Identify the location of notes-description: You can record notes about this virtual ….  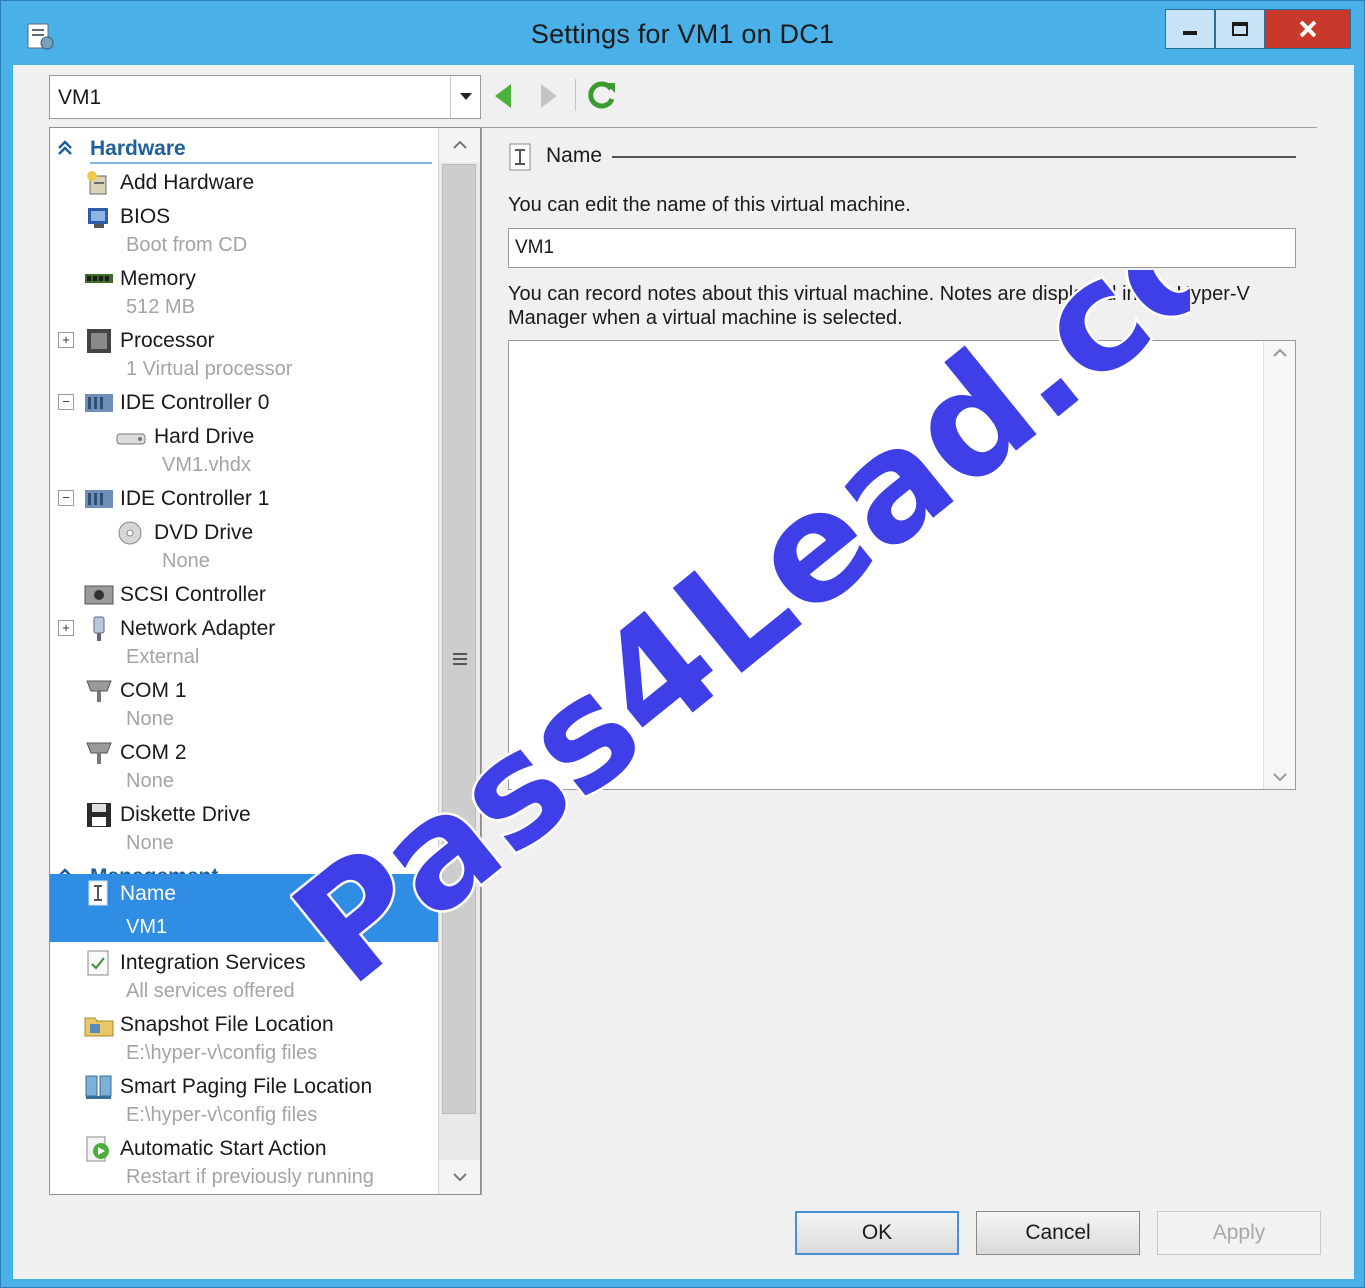
(879, 306).